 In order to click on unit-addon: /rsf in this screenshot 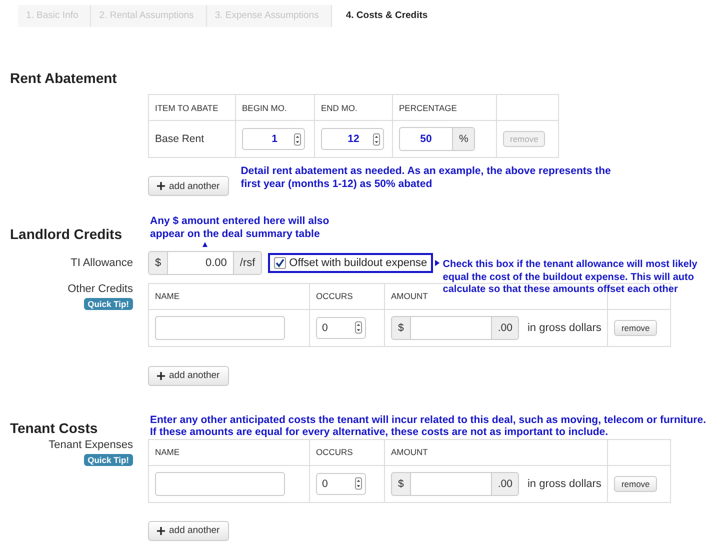, I will do `click(248, 263)`.